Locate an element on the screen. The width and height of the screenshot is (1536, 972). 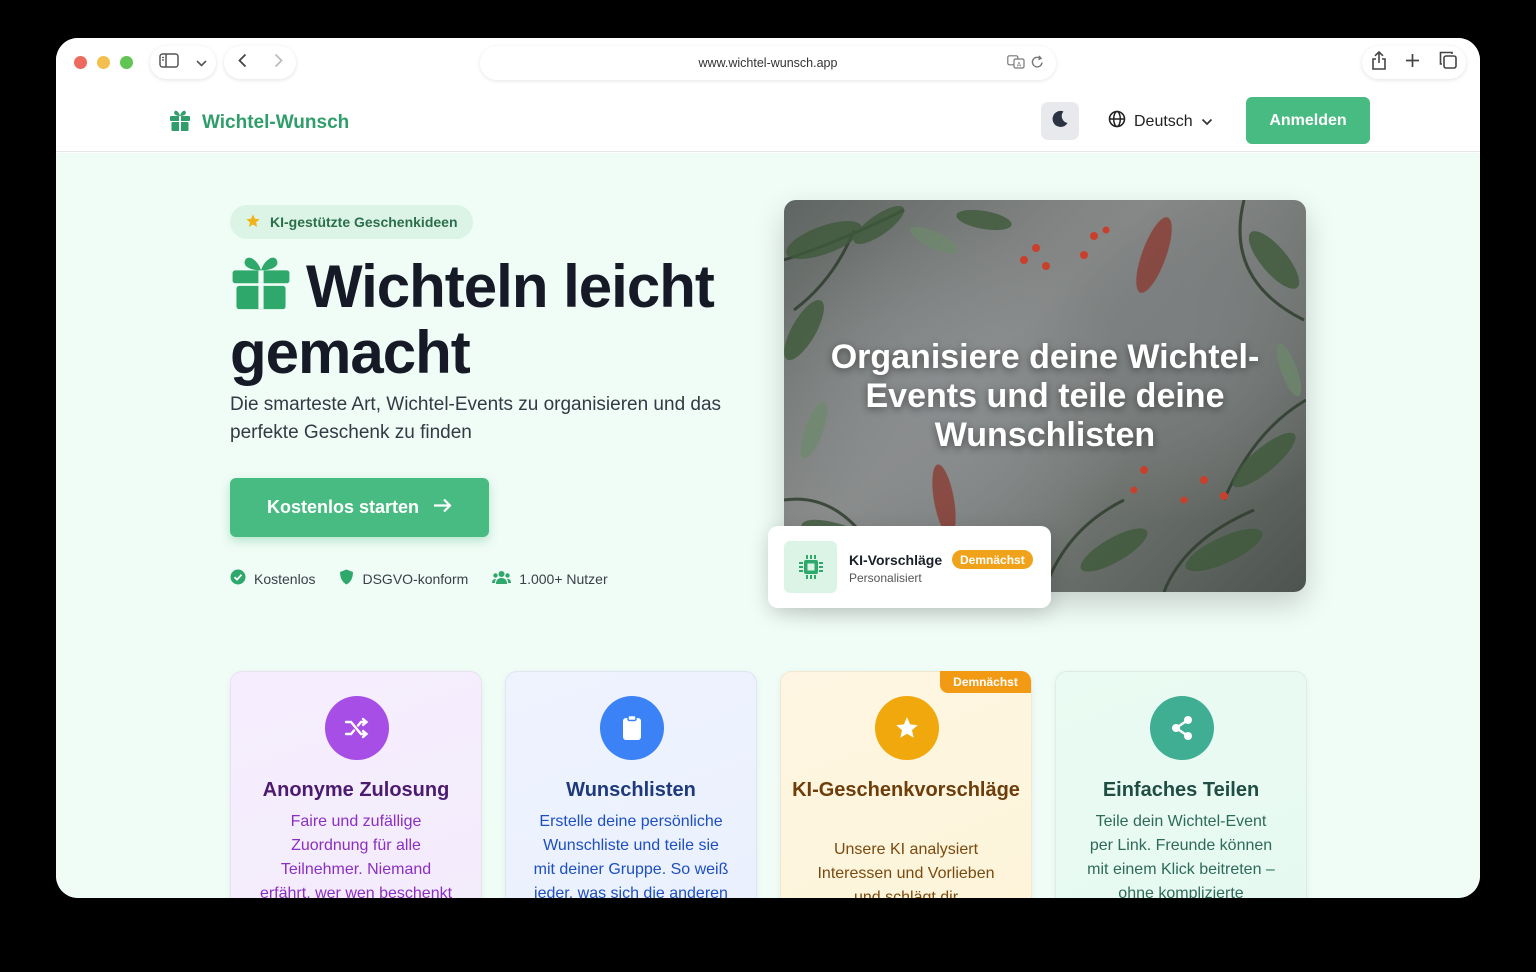
share-browser-icon is located at coordinates (1379, 62).